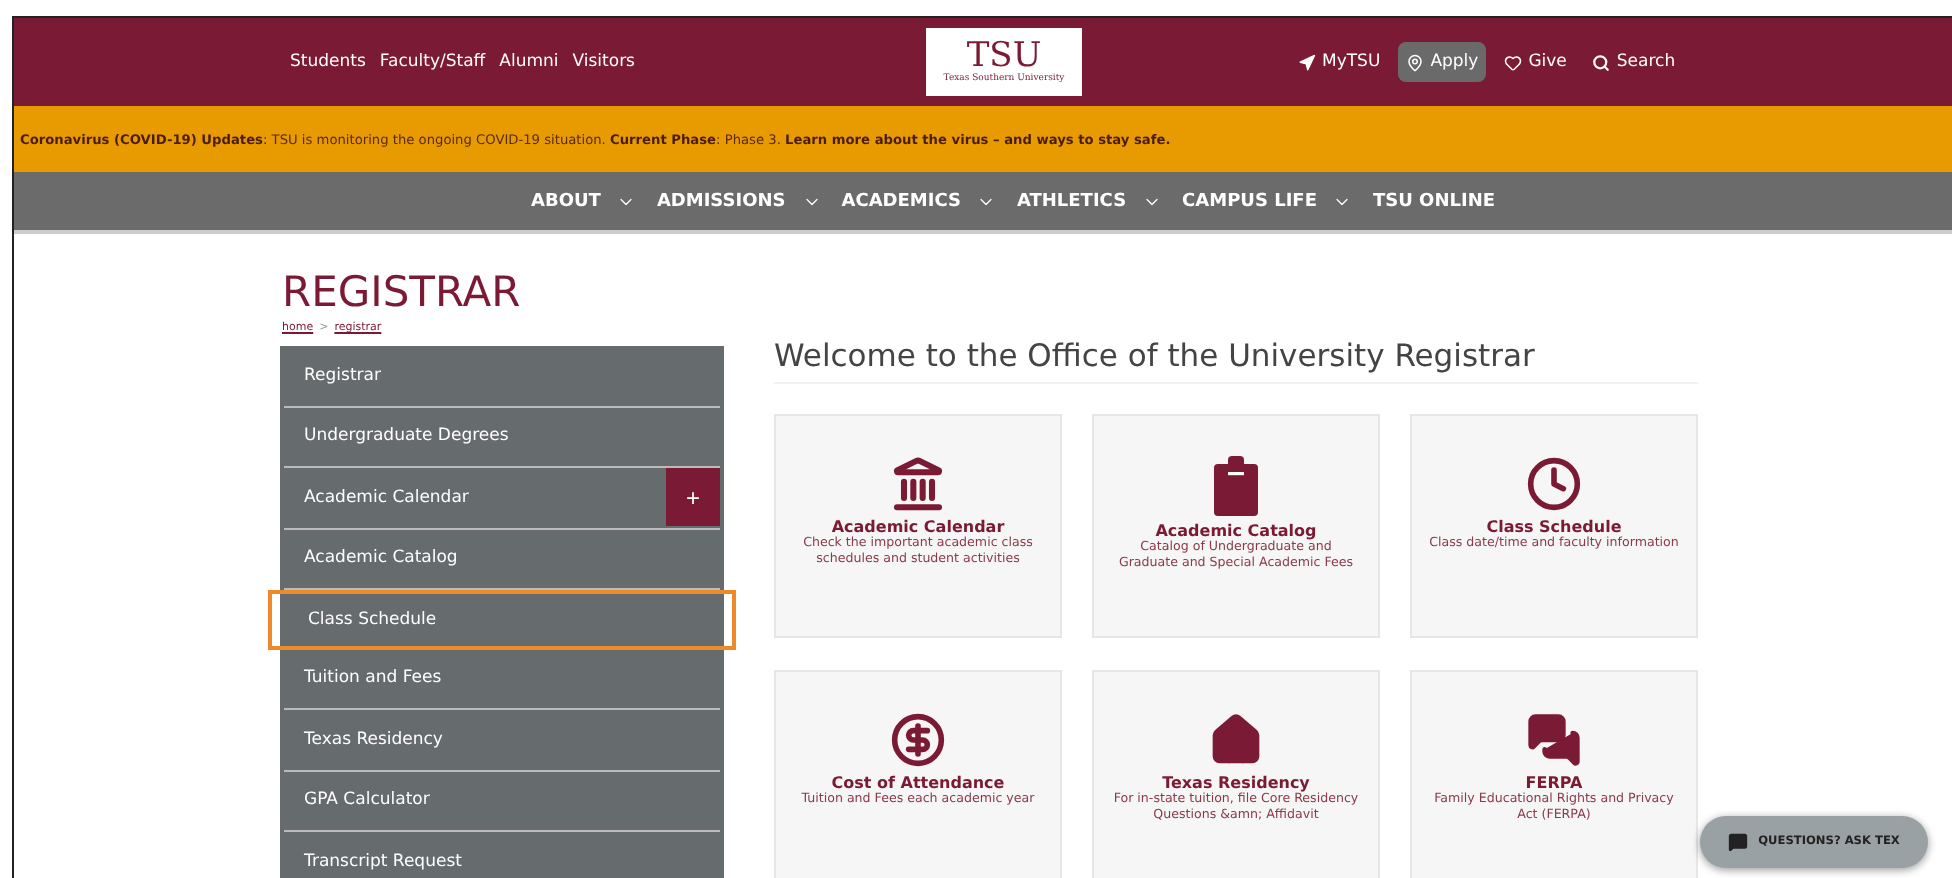 This screenshot has width=1952, height=878. What do you see at coordinates (1339, 62) in the screenshot?
I see `utility-link: MyTSU` at bounding box center [1339, 62].